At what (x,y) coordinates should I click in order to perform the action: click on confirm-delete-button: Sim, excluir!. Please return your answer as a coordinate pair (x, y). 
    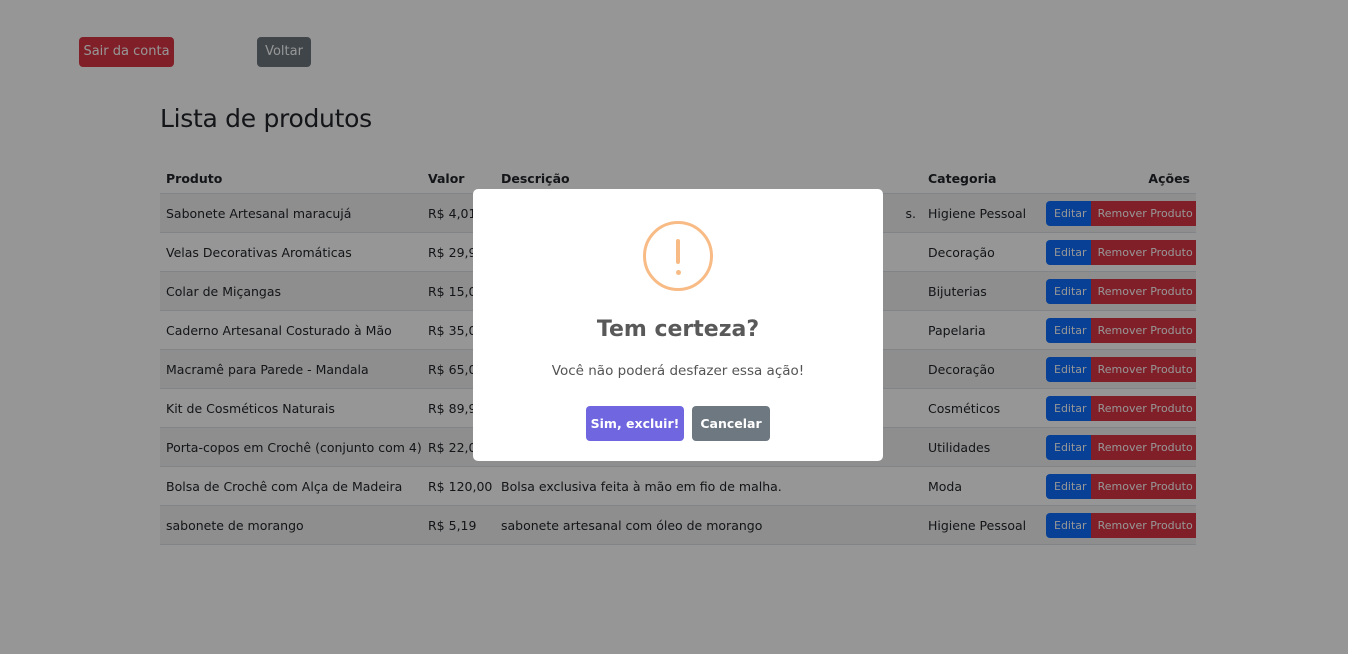
    Looking at the image, I should click on (635, 423).